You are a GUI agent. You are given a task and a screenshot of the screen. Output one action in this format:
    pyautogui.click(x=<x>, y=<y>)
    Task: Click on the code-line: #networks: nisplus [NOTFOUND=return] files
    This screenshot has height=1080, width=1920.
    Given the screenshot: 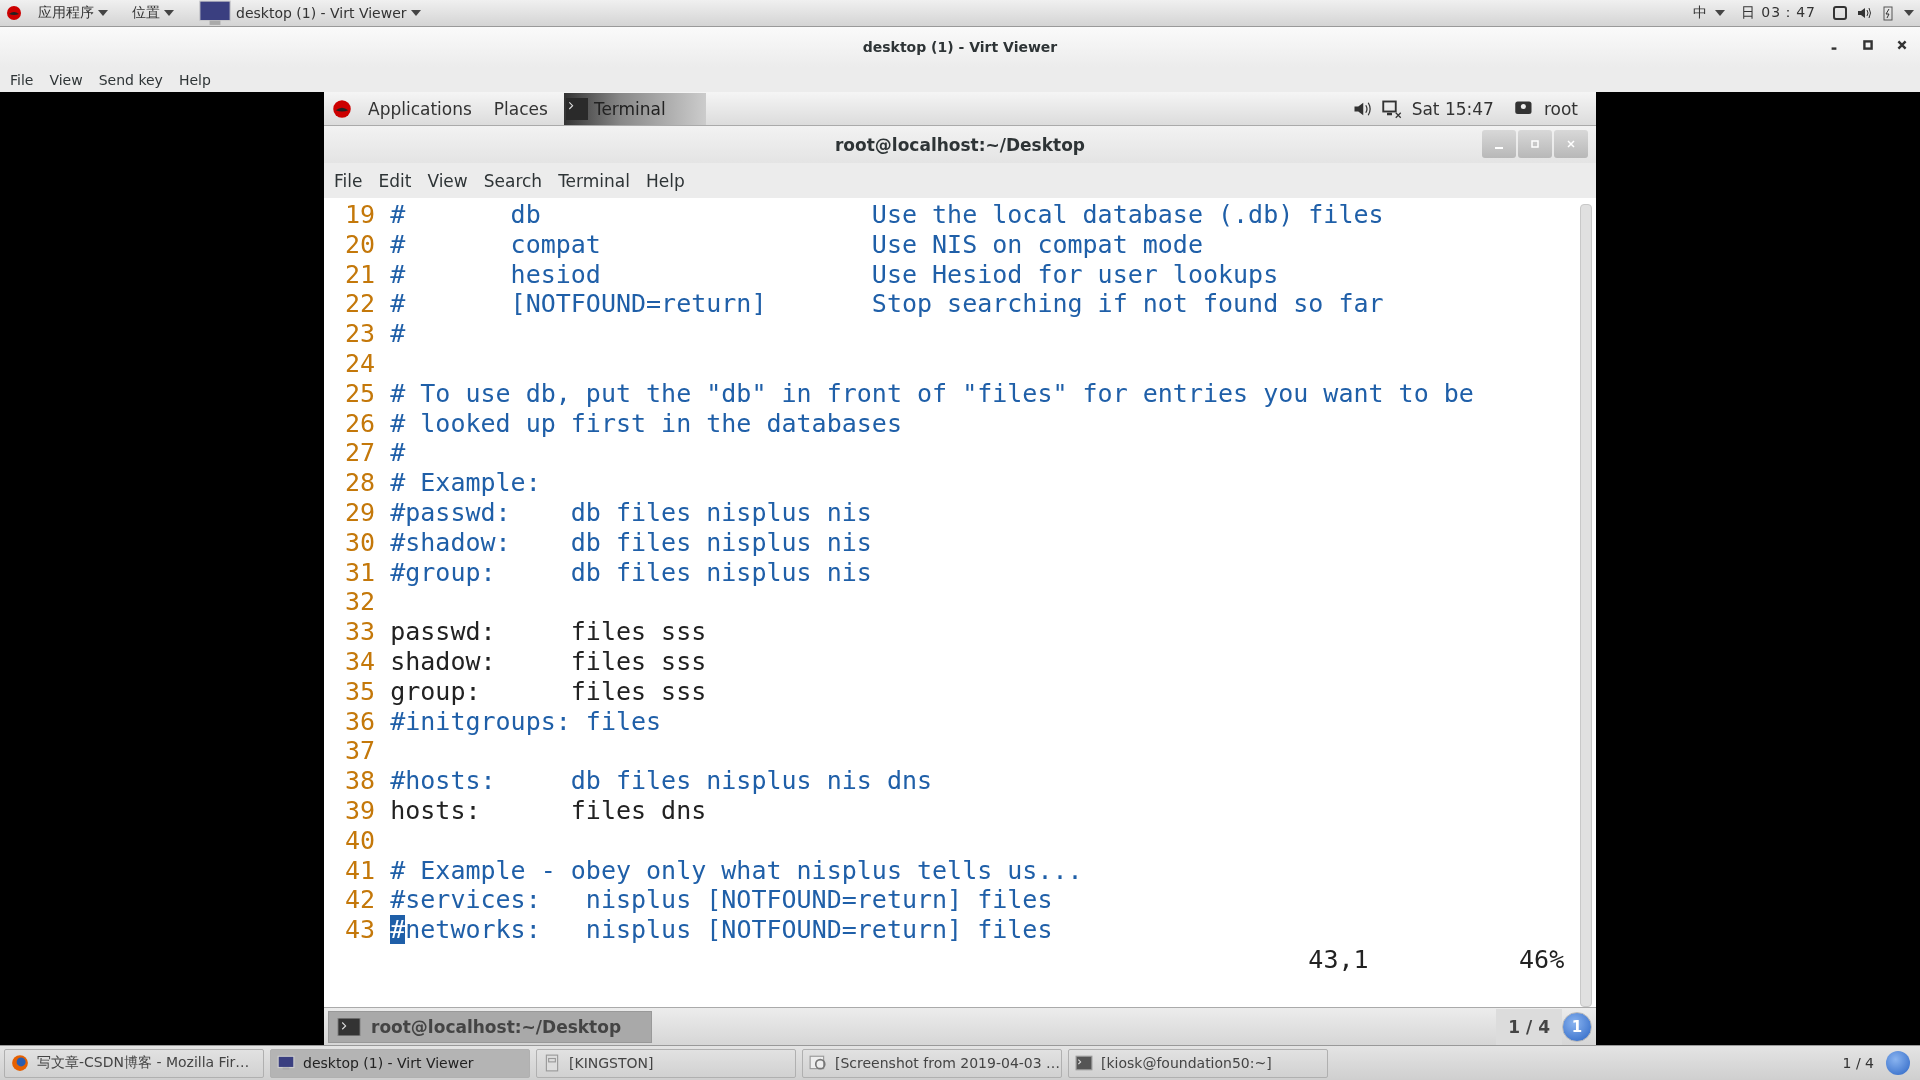 What is the action you would take?
    pyautogui.click(x=721, y=930)
    